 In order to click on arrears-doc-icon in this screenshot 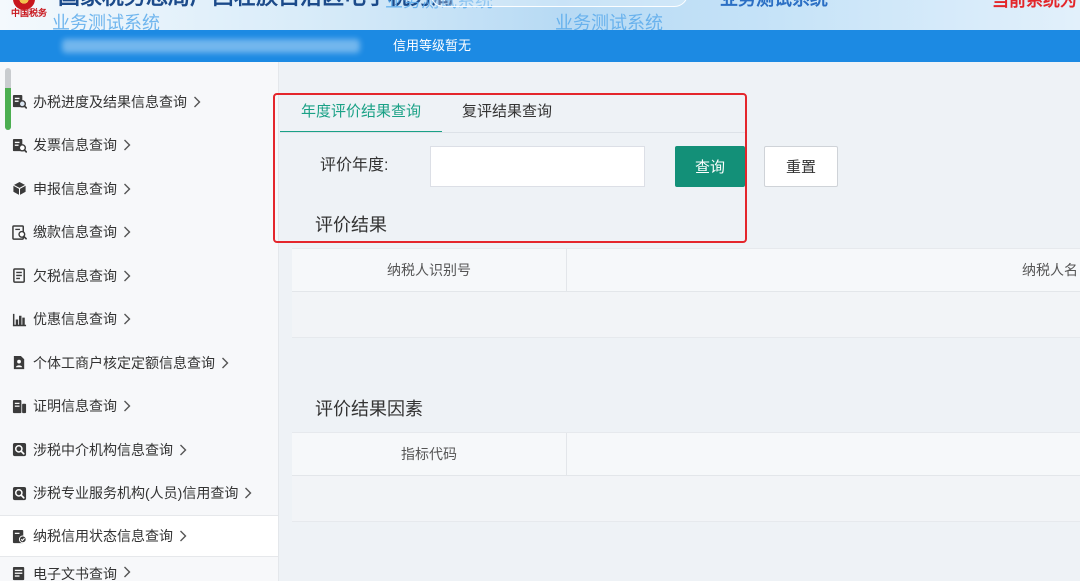, I will do `click(19, 276)`.